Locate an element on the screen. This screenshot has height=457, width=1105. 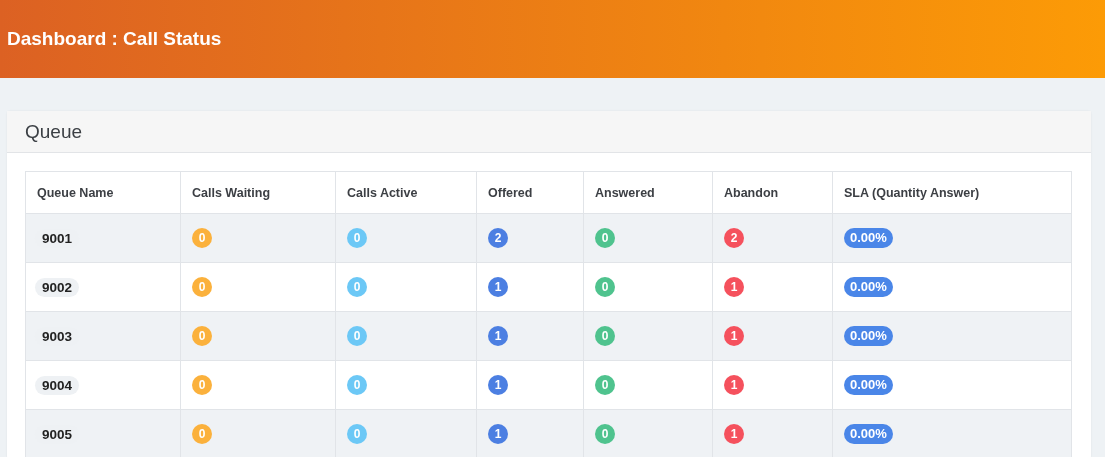
column-header: Calls Waiting is located at coordinates (258, 192).